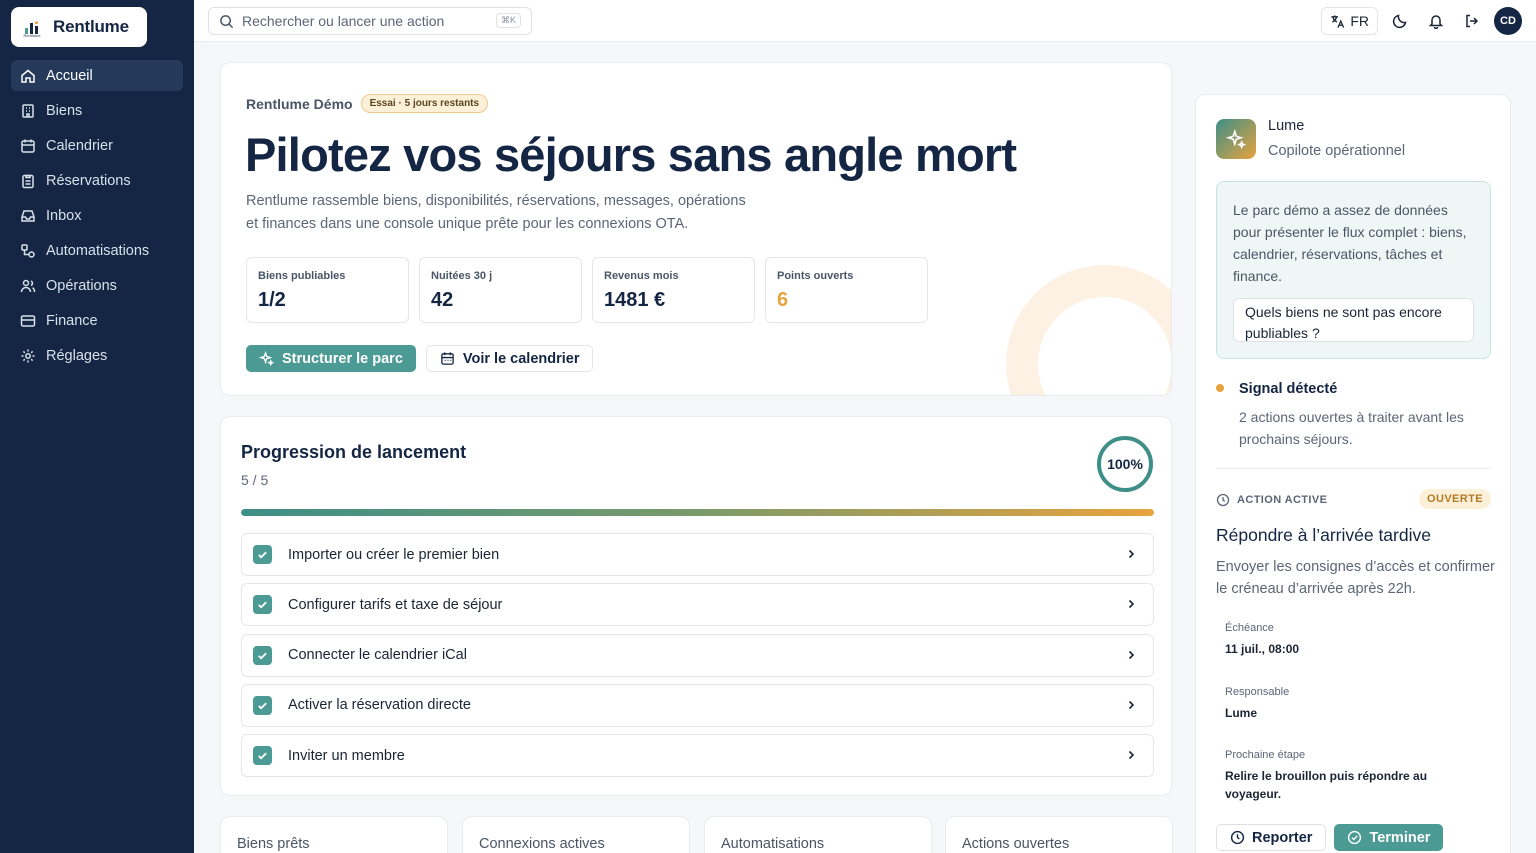 This screenshot has height=853, width=1536. Describe the element at coordinates (697, 756) in the screenshot. I see `launch-step: Inviter un membre` at that location.